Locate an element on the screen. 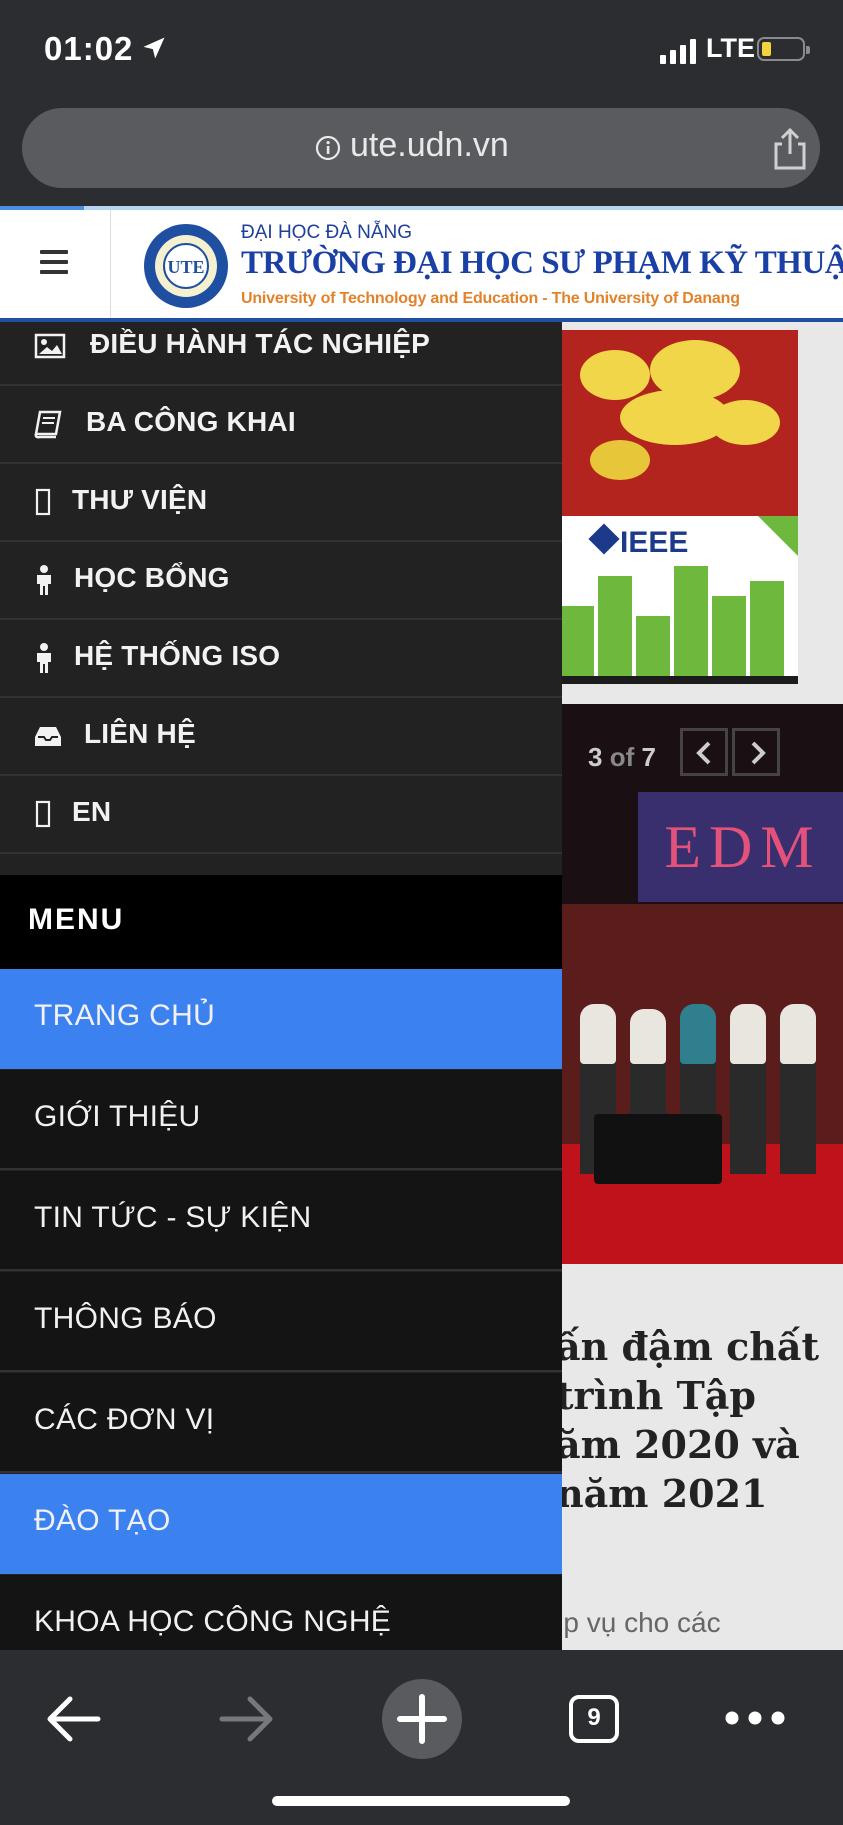 This screenshot has height=1825, width=843. ieee-banner-image: IEEE is located at coordinates (679, 596).